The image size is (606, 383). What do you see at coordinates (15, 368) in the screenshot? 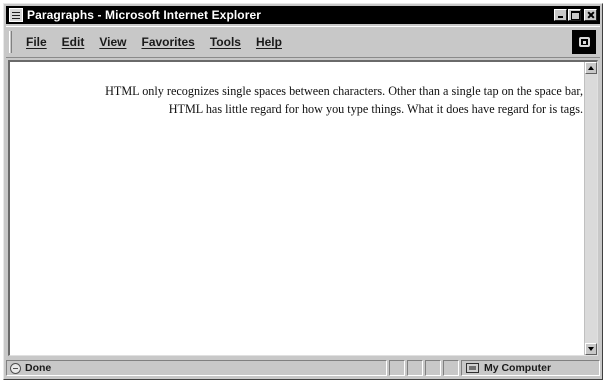
I see `page-done-icon` at bounding box center [15, 368].